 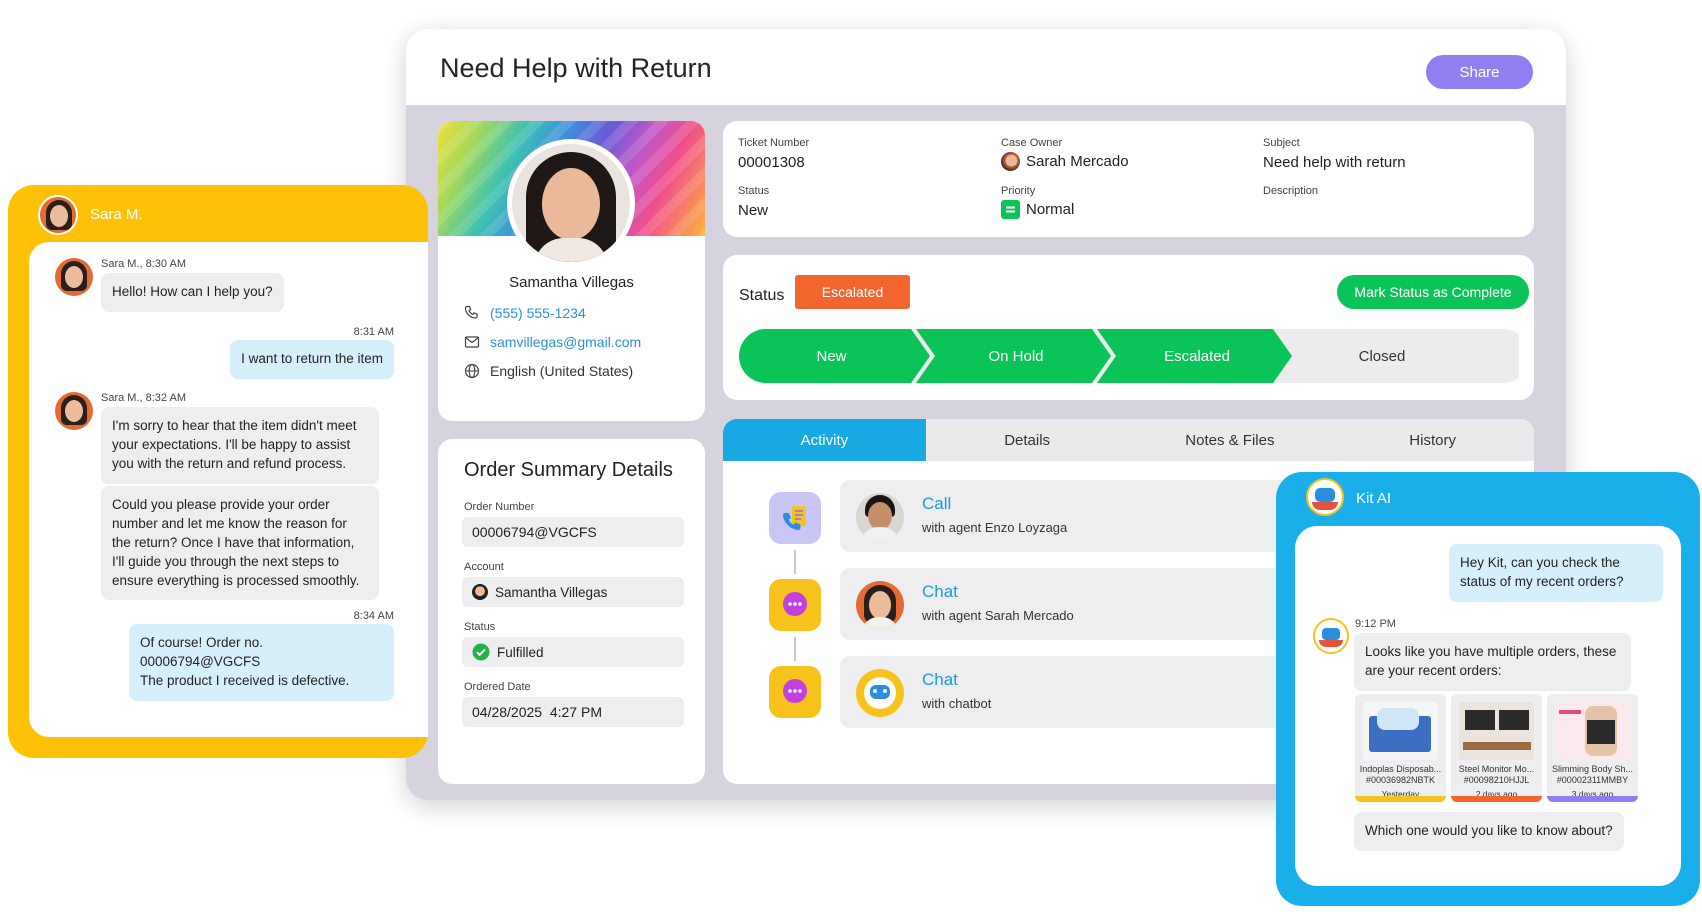 I want to click on order-summary-title: Order Summary Details, so click(x=568, y=470).